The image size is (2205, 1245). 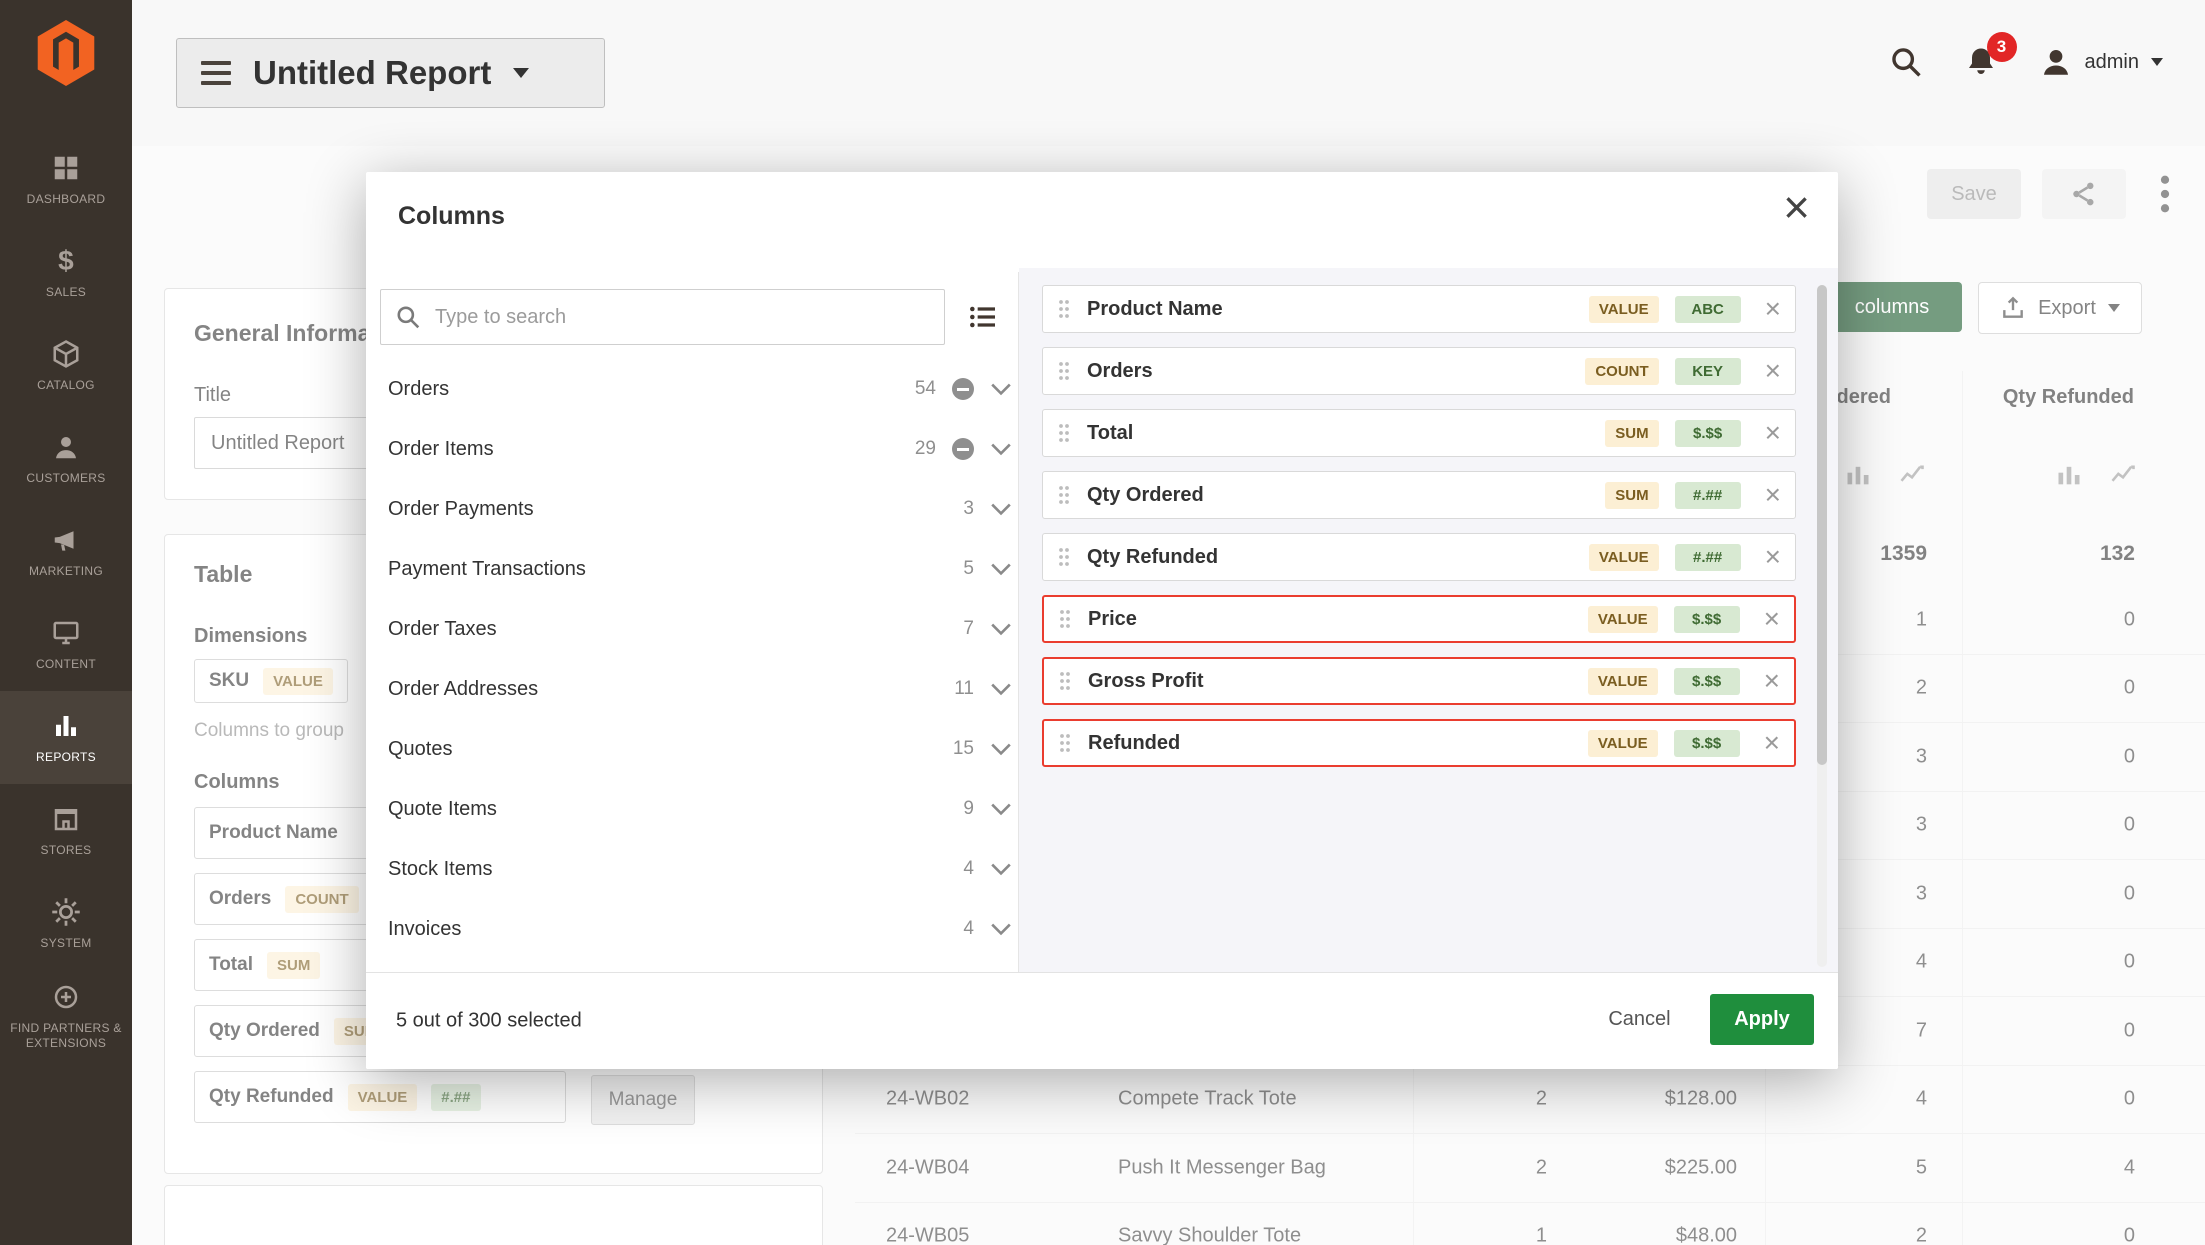 I want to click on sidebar-item-sales: $ SALES, so click(x=66, y=272).